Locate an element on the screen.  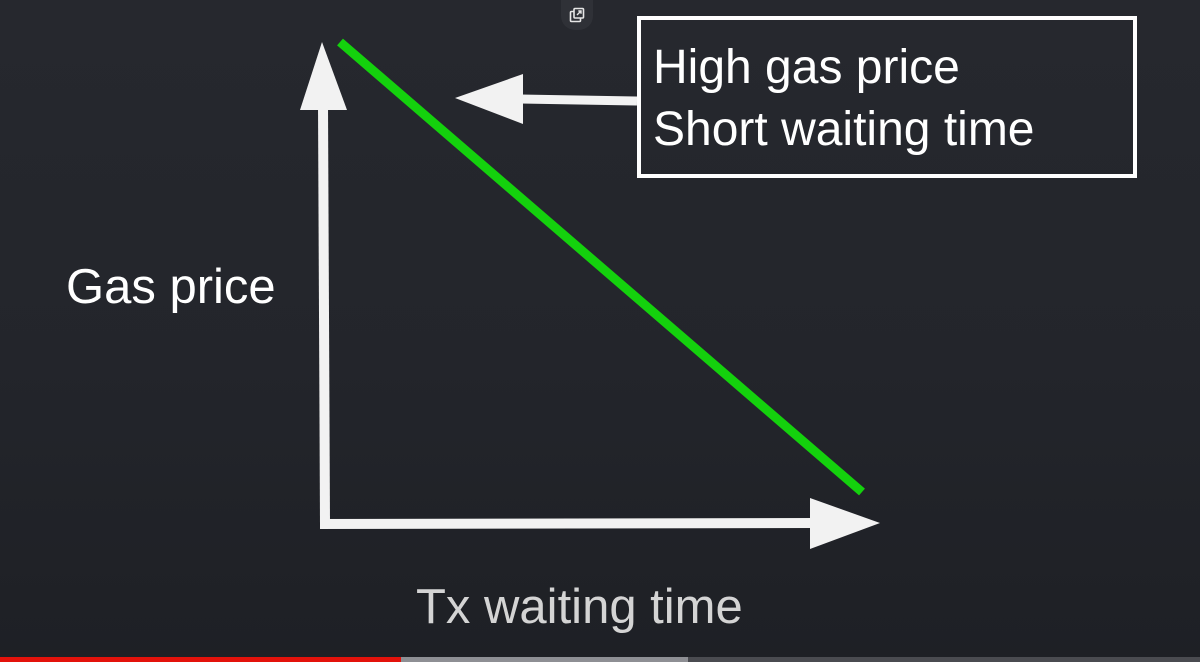
x-axis-arrow is located at coordinates (599, 523).